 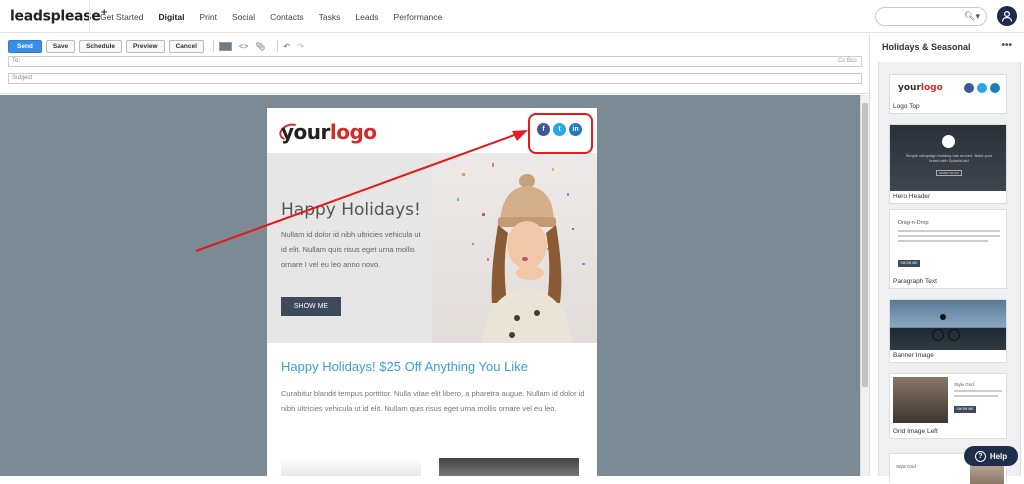 What do you see at coordinates (243, 46) in the screenshot?
I see `code-icon: <>` at bounding box center [243, 46].